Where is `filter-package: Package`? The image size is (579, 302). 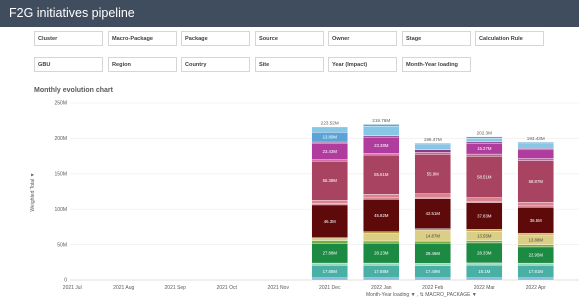 filter-package: Package is located at coordinates (215, 38).